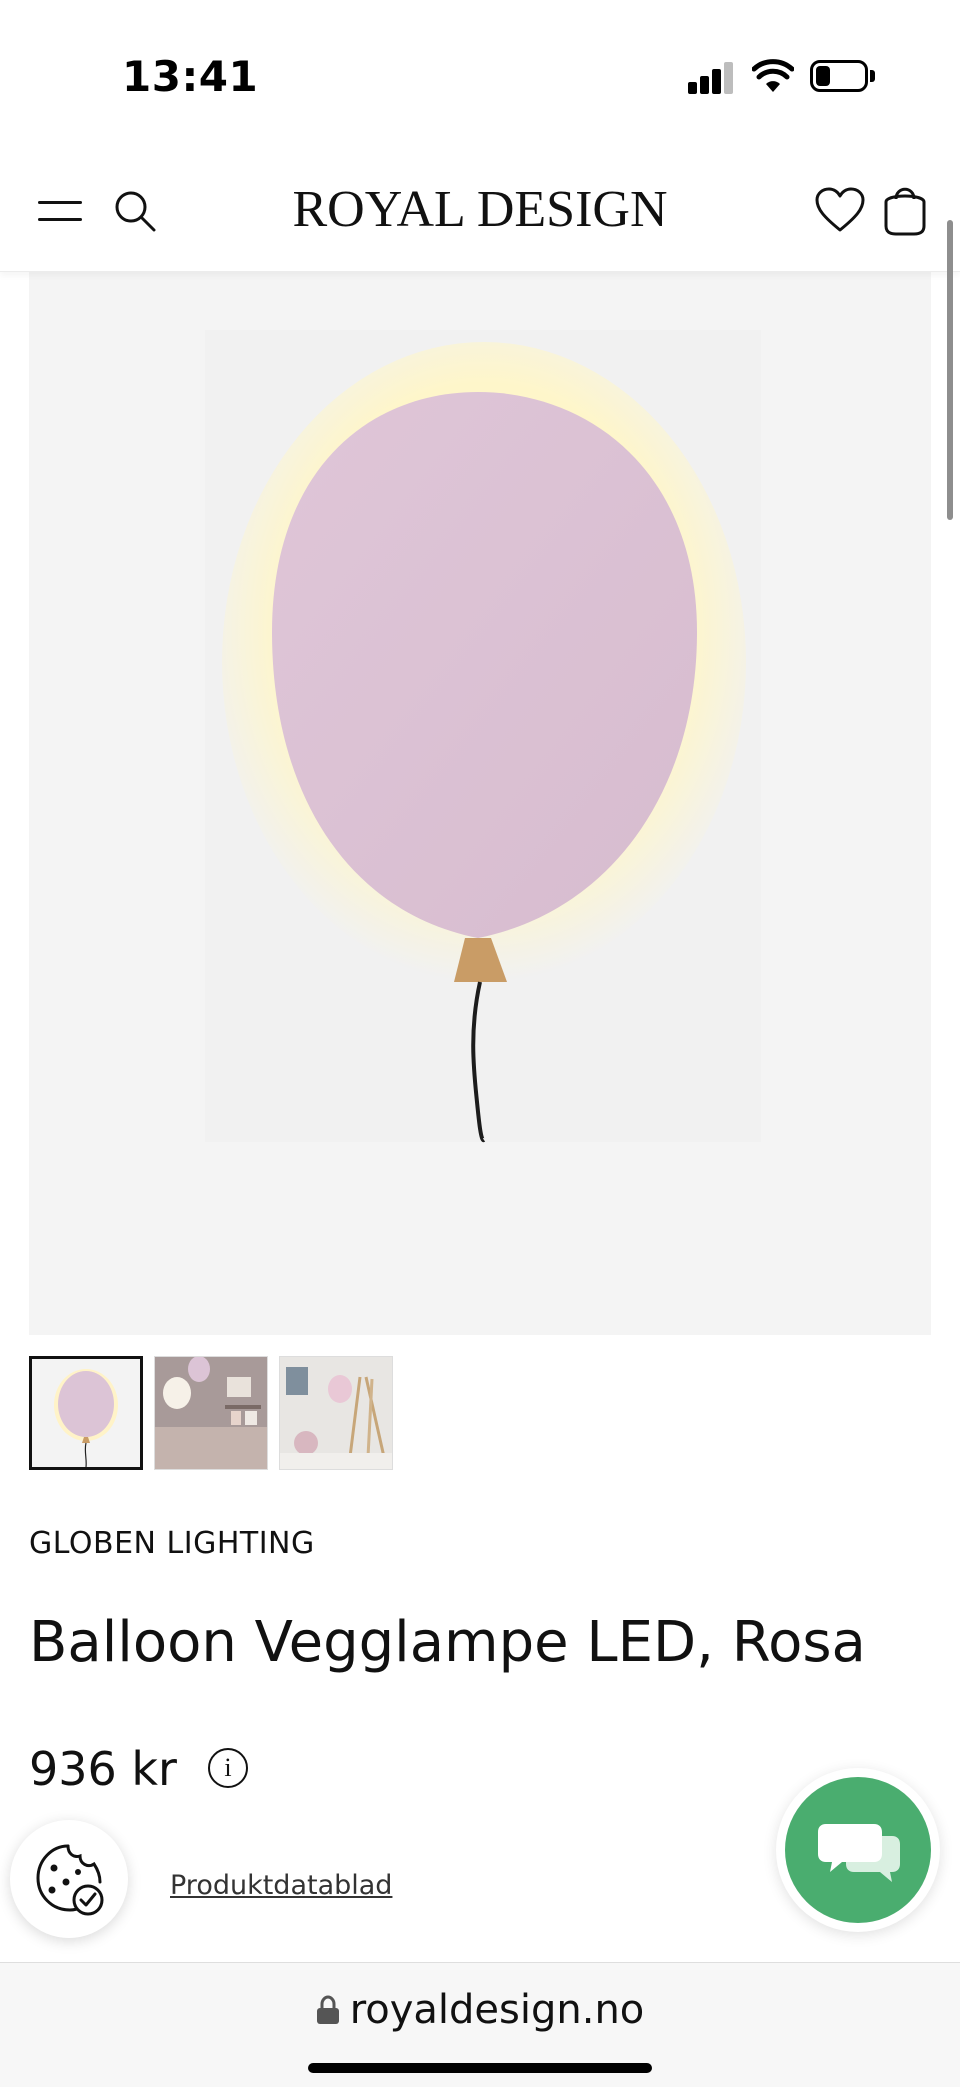  Describe the element at coordinates (773, 75) in the screenshot. I see `wifi-icon` at that location.